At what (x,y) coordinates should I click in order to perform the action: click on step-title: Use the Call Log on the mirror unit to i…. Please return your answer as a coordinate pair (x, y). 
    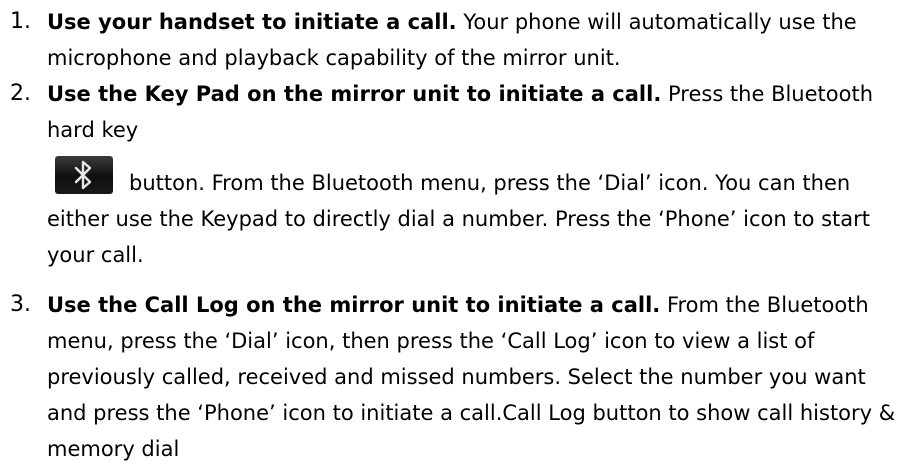
    Looking at the image, I should click on (354, 305).